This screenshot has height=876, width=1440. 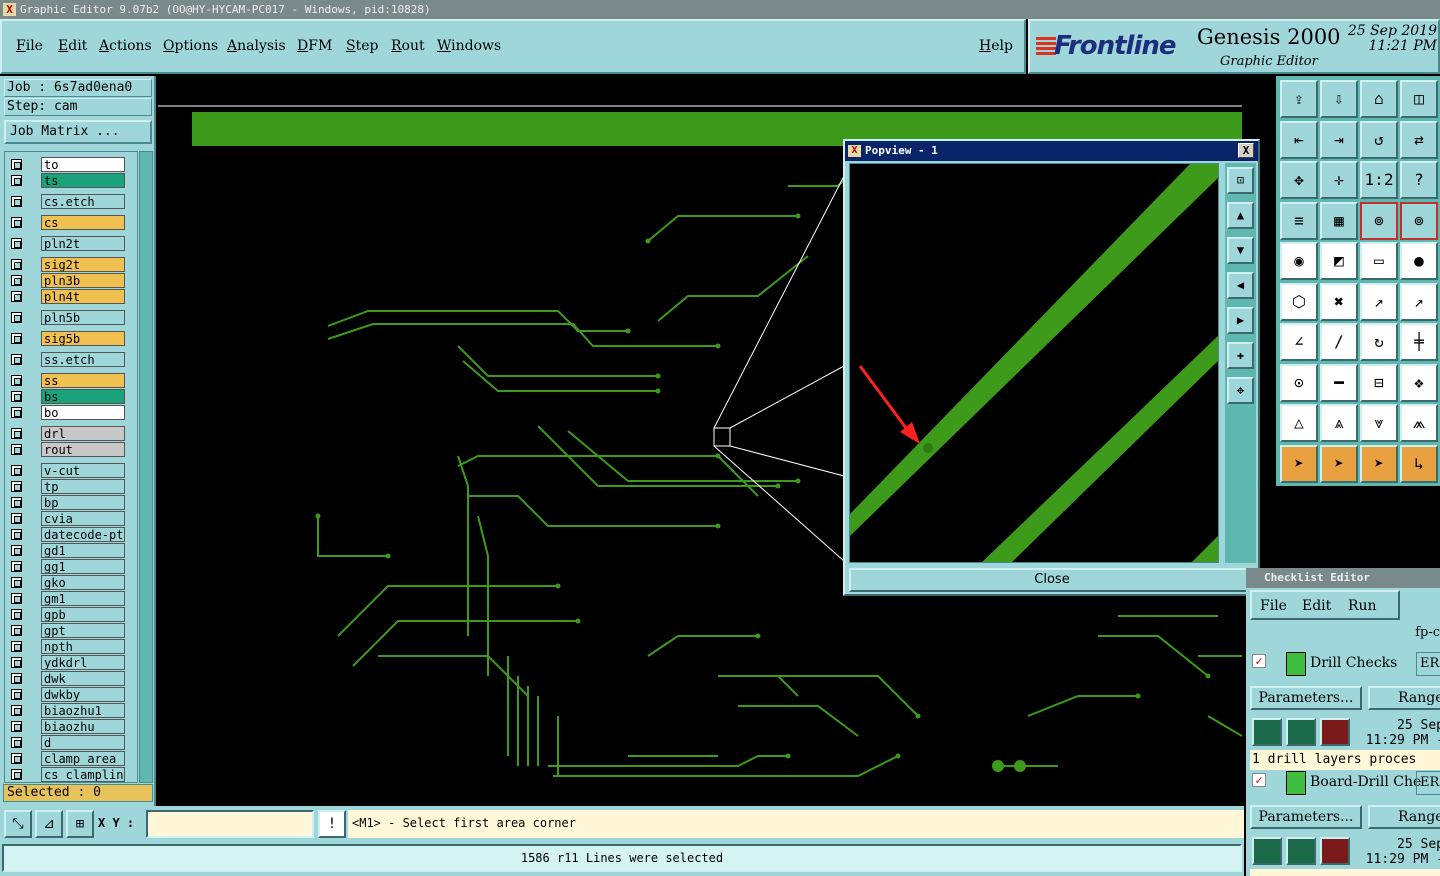 What do you see at coordinates (66, 201) in the screenshot?
I see `layer-row: cs.etch` at bounding box center [66, 201].